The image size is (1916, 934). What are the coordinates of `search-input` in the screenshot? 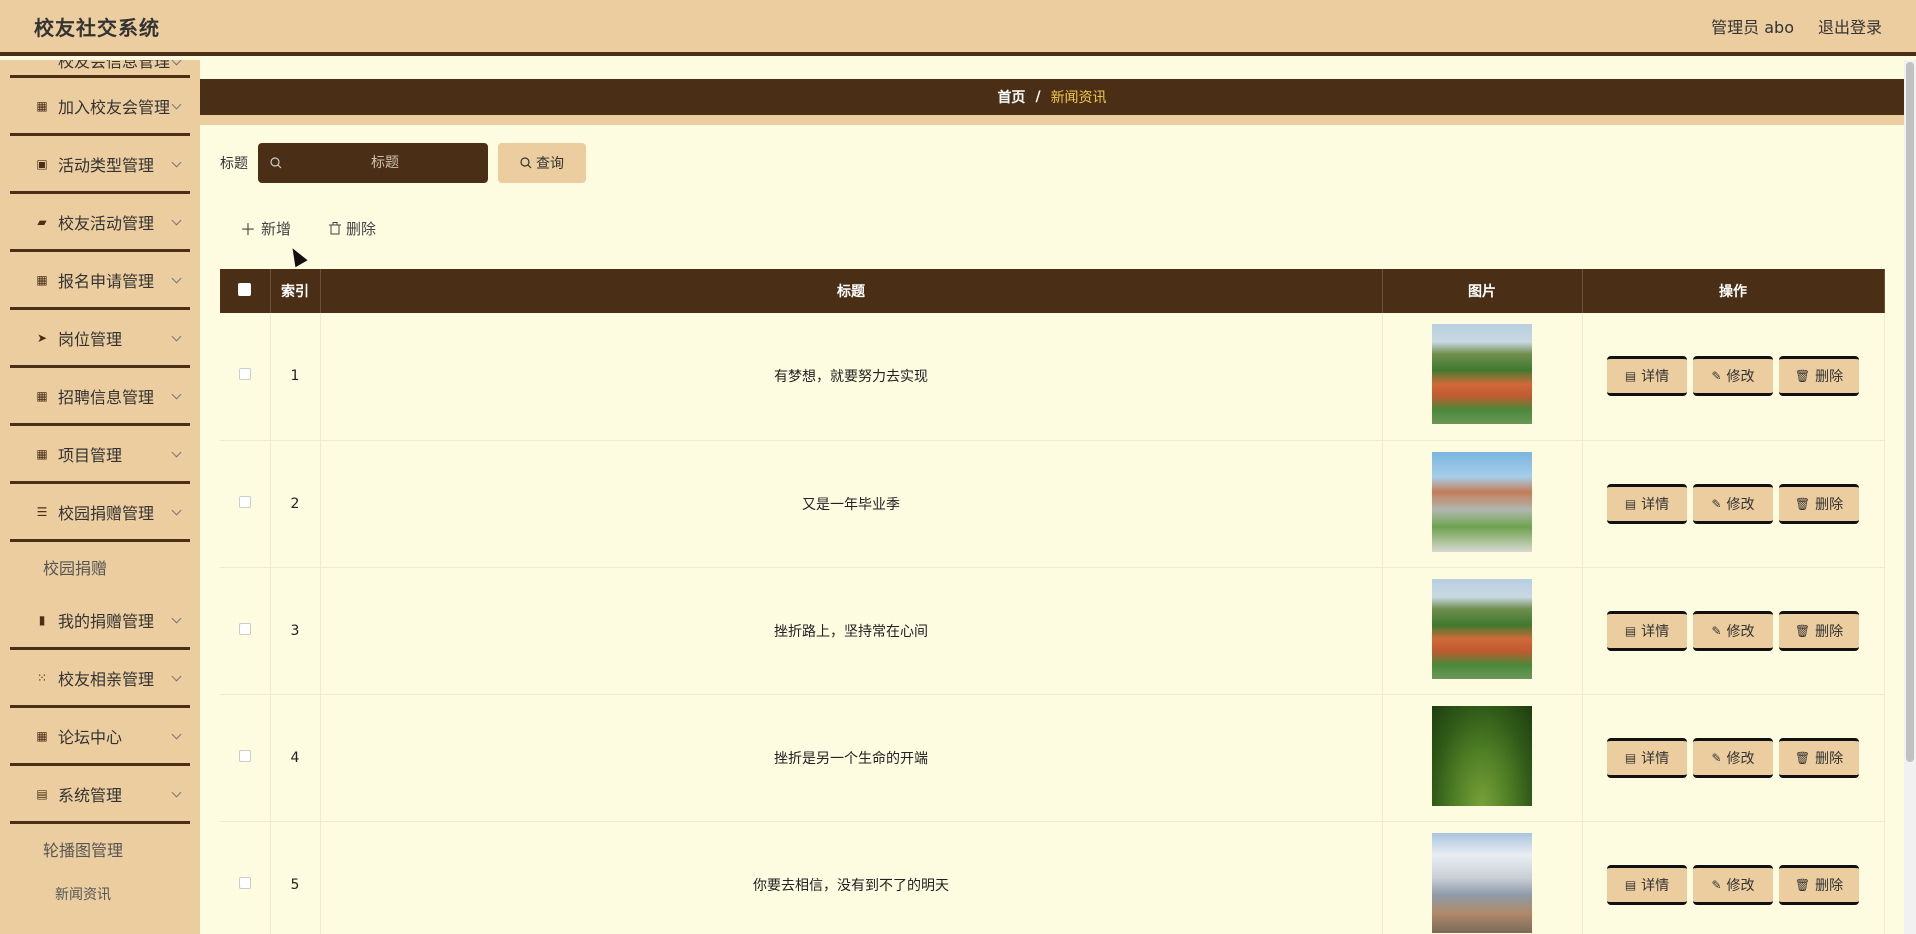 It's located at (385, 163).